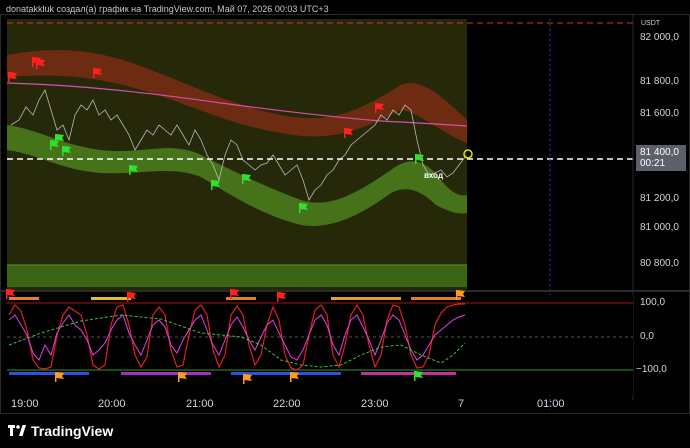 Image resolution: width=690 pixels, height=448 pixels. What do you see at coordinates (659, 81) in the screenshot?
I see `price-label: 81 800,0` at bounding box center [659, 81].